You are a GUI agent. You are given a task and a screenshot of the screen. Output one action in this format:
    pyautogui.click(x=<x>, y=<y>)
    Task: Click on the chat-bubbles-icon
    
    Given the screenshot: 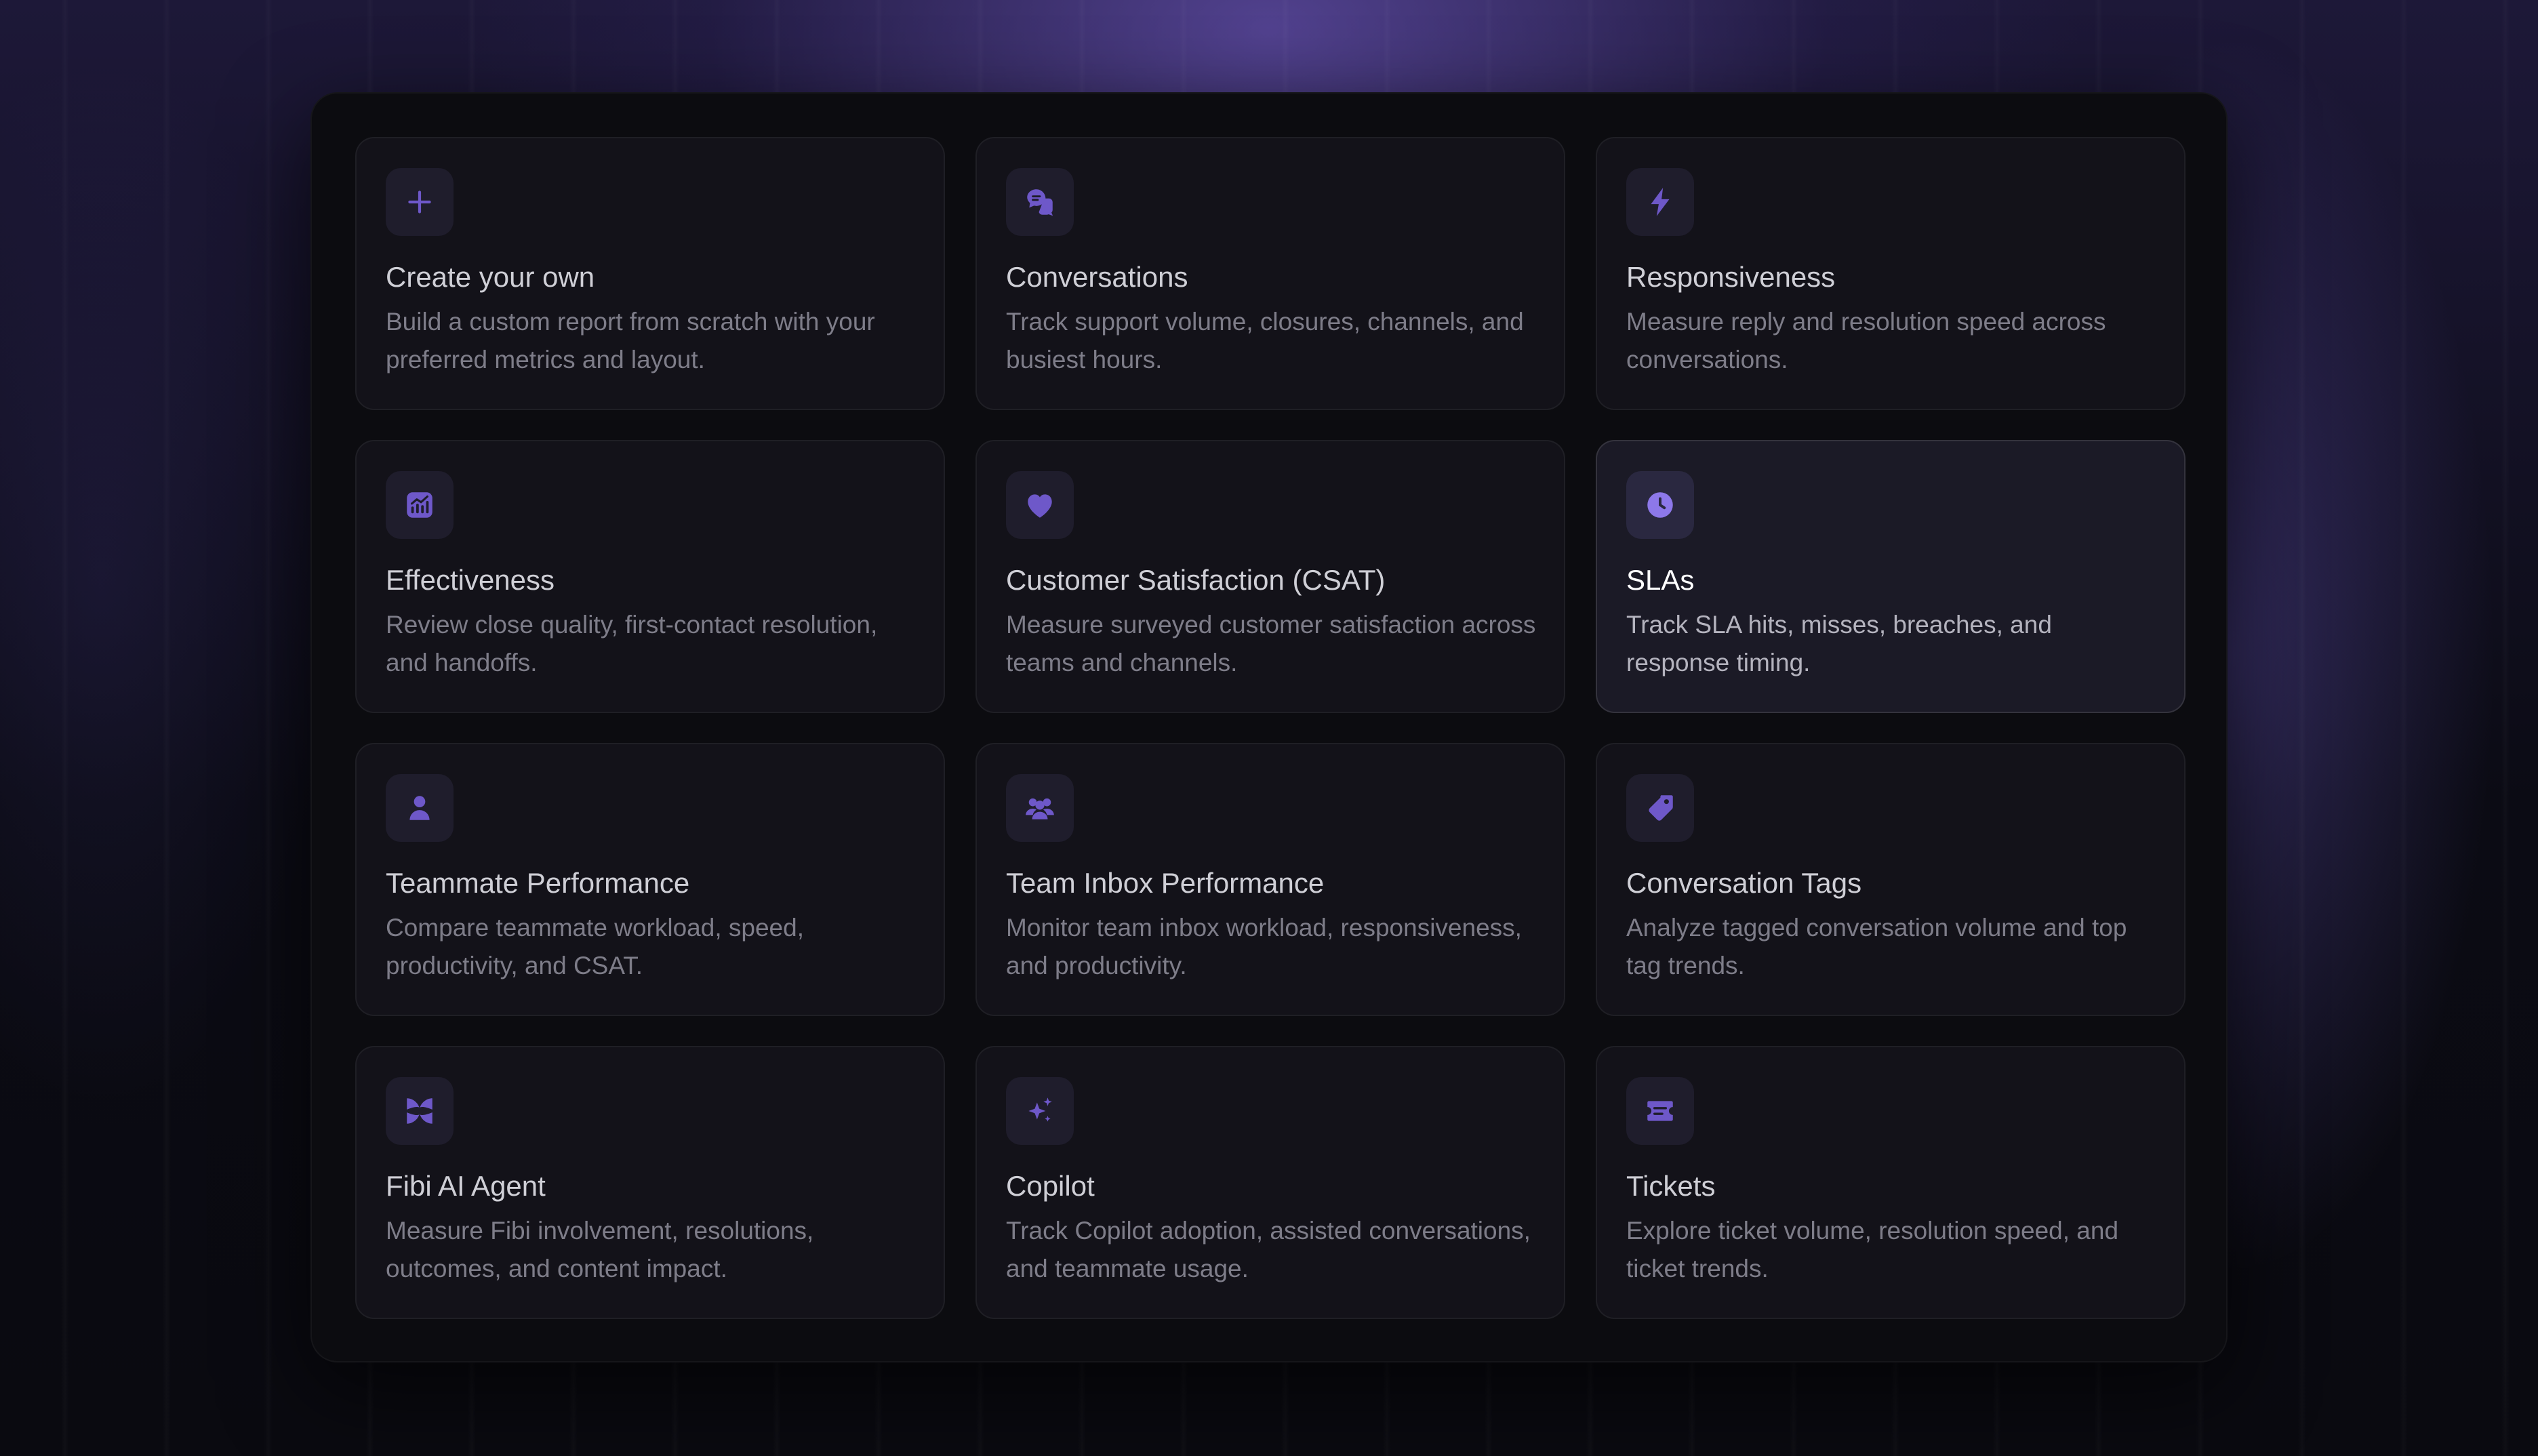 What is the action you would take?
    pyautogui.click(x=1040, y=203)
    